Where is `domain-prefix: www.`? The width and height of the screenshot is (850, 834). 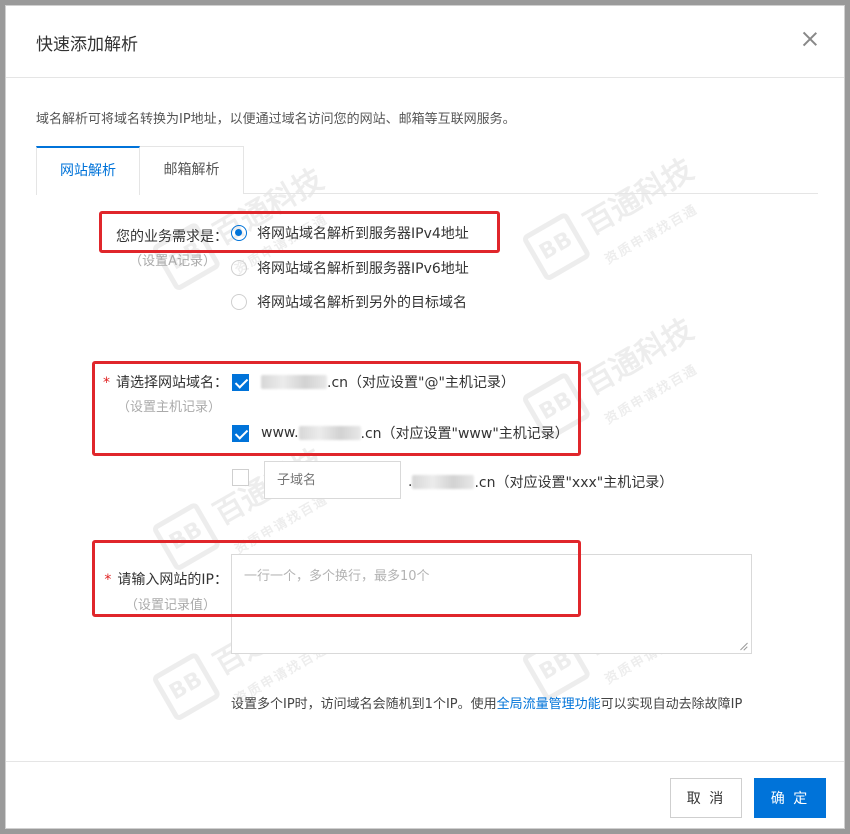
domain-prefix: www. is located at coordinates (280, 433).